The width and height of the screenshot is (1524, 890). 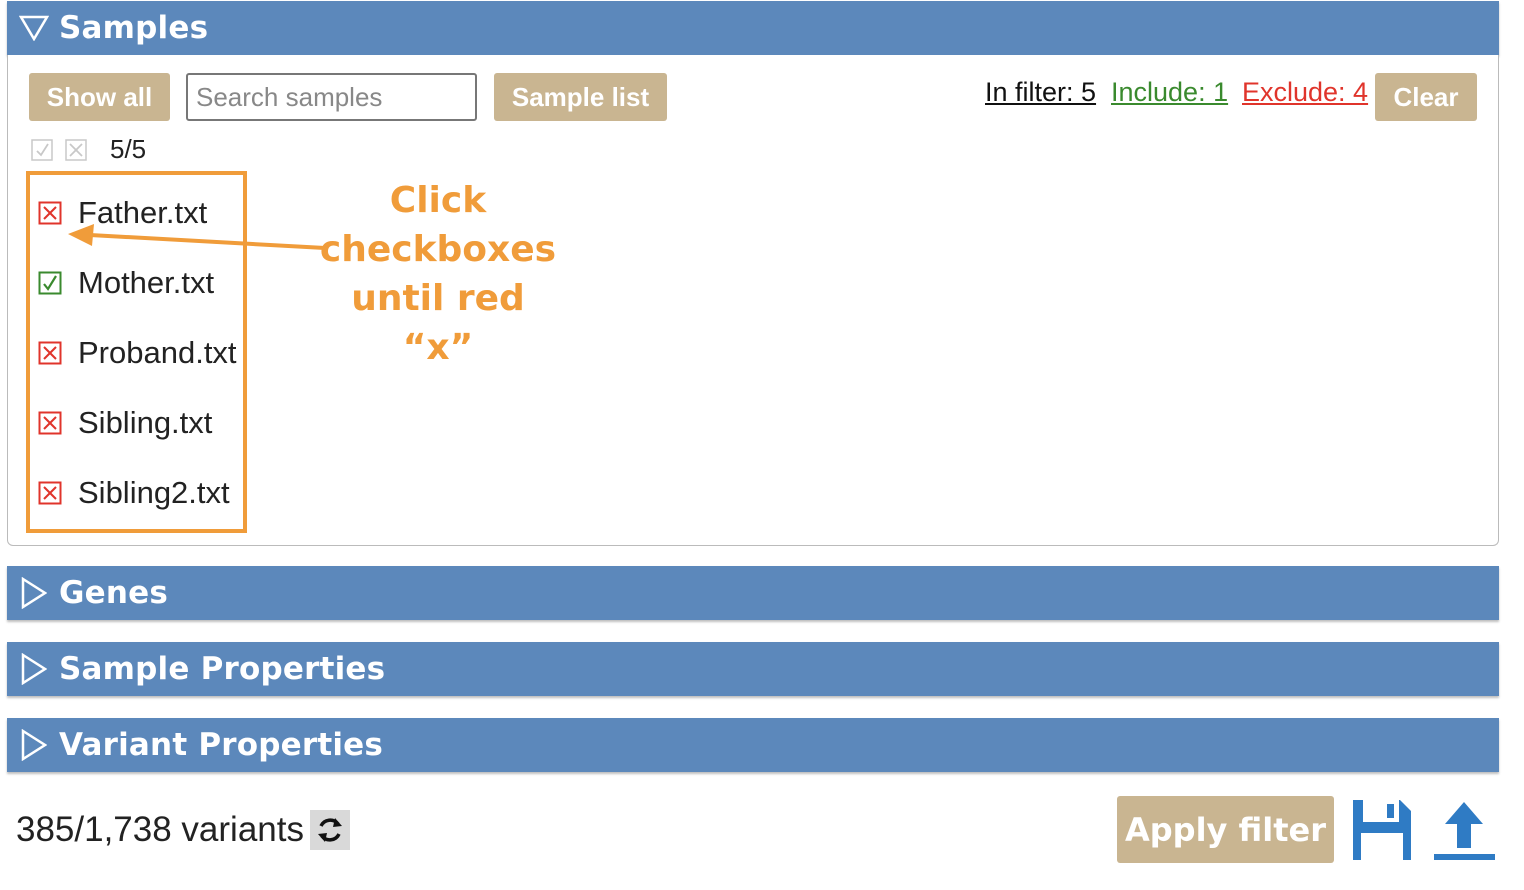 I want to click on sample-row-sibling2: Sibling2.txt, so click(x=134, y=493).